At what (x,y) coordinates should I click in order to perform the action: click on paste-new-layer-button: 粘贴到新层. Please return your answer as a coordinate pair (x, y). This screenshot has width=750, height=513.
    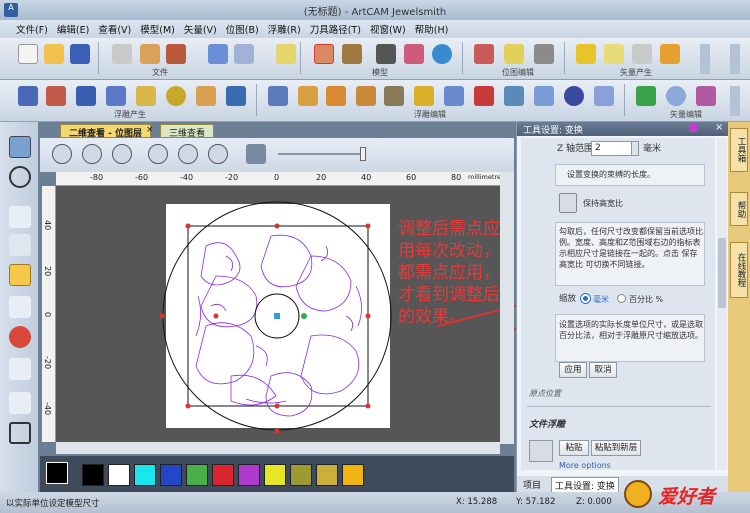
    Looking at the image, I should click on (616, 448).